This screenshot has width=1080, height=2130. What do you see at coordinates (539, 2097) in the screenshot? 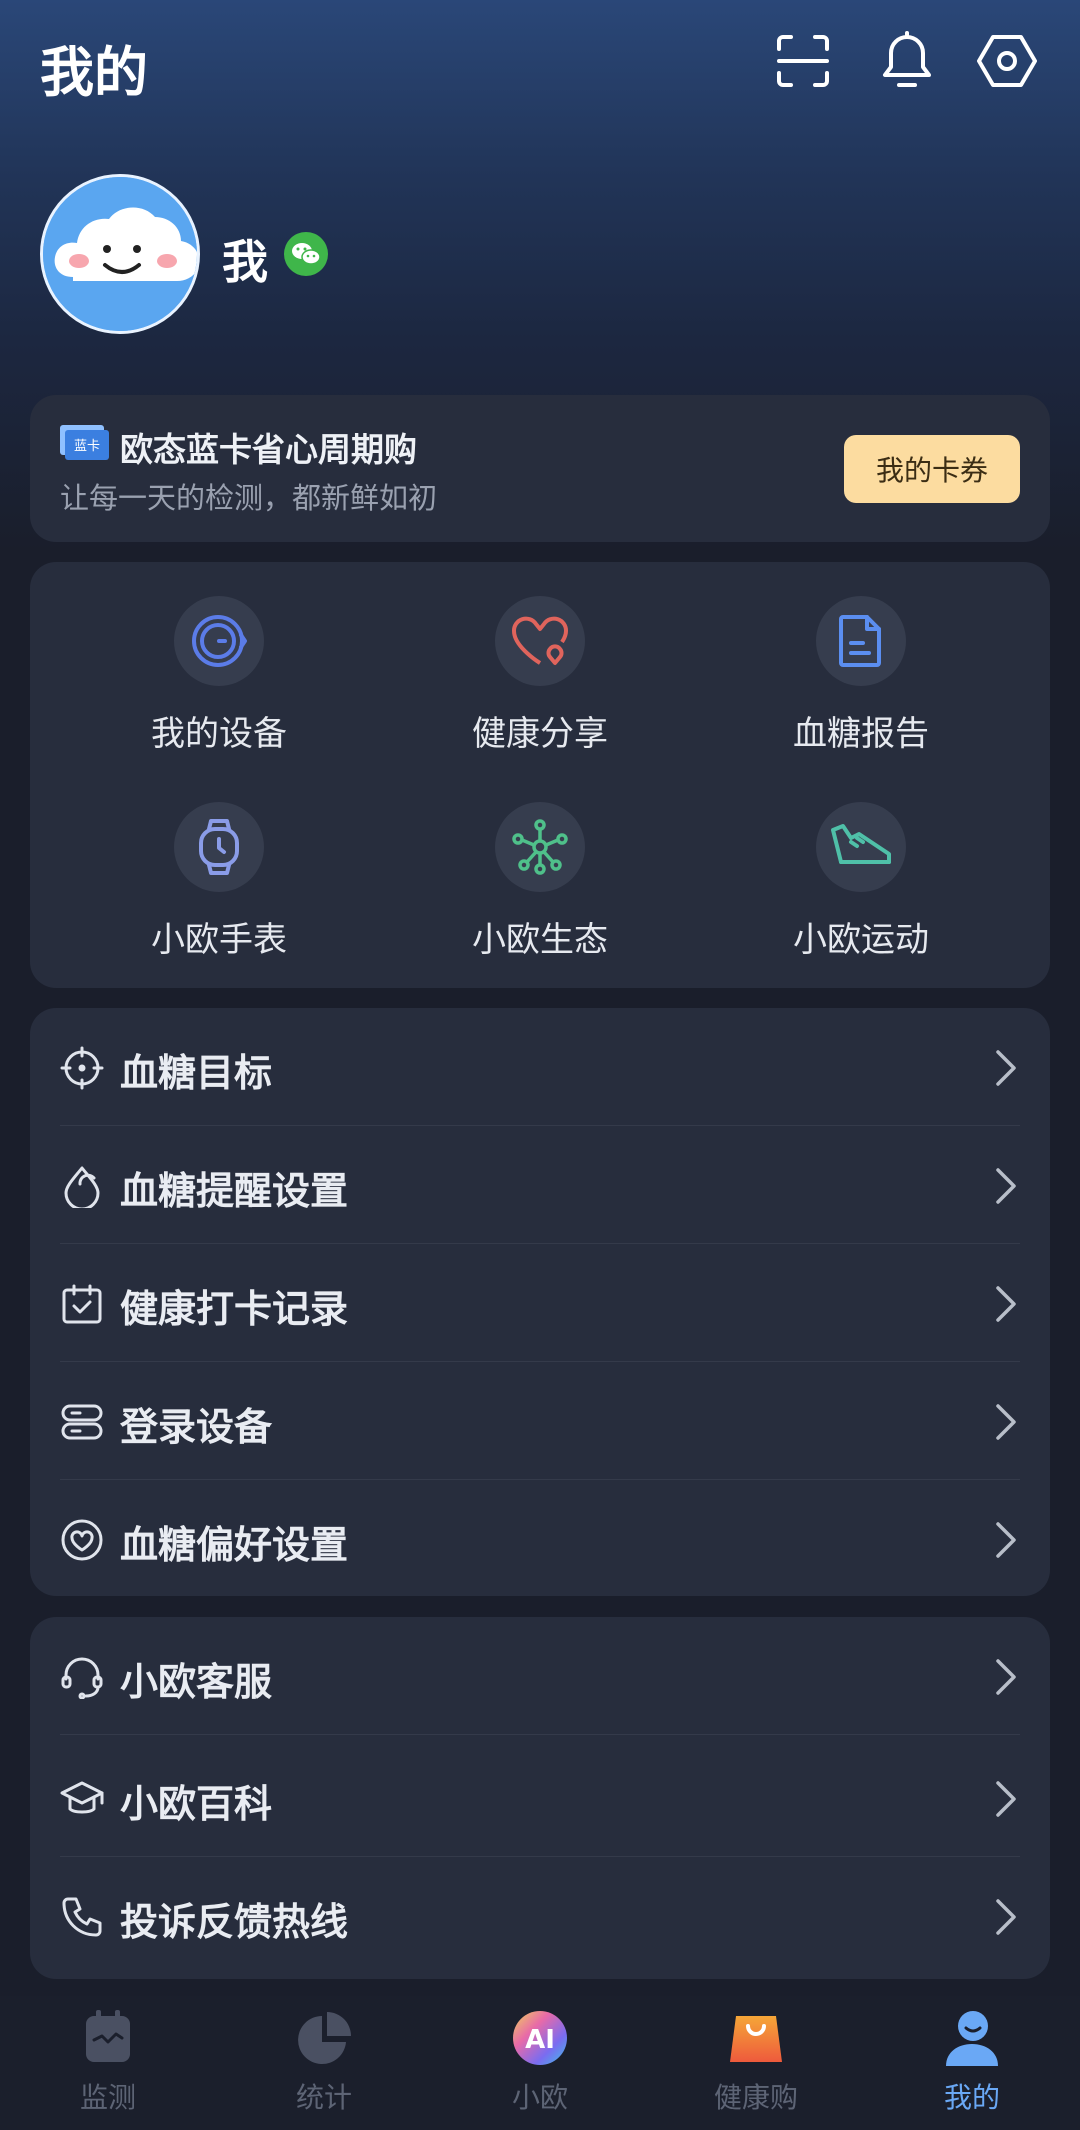
I see `tab-label: 小欧` at bounding box center [539, 2097].